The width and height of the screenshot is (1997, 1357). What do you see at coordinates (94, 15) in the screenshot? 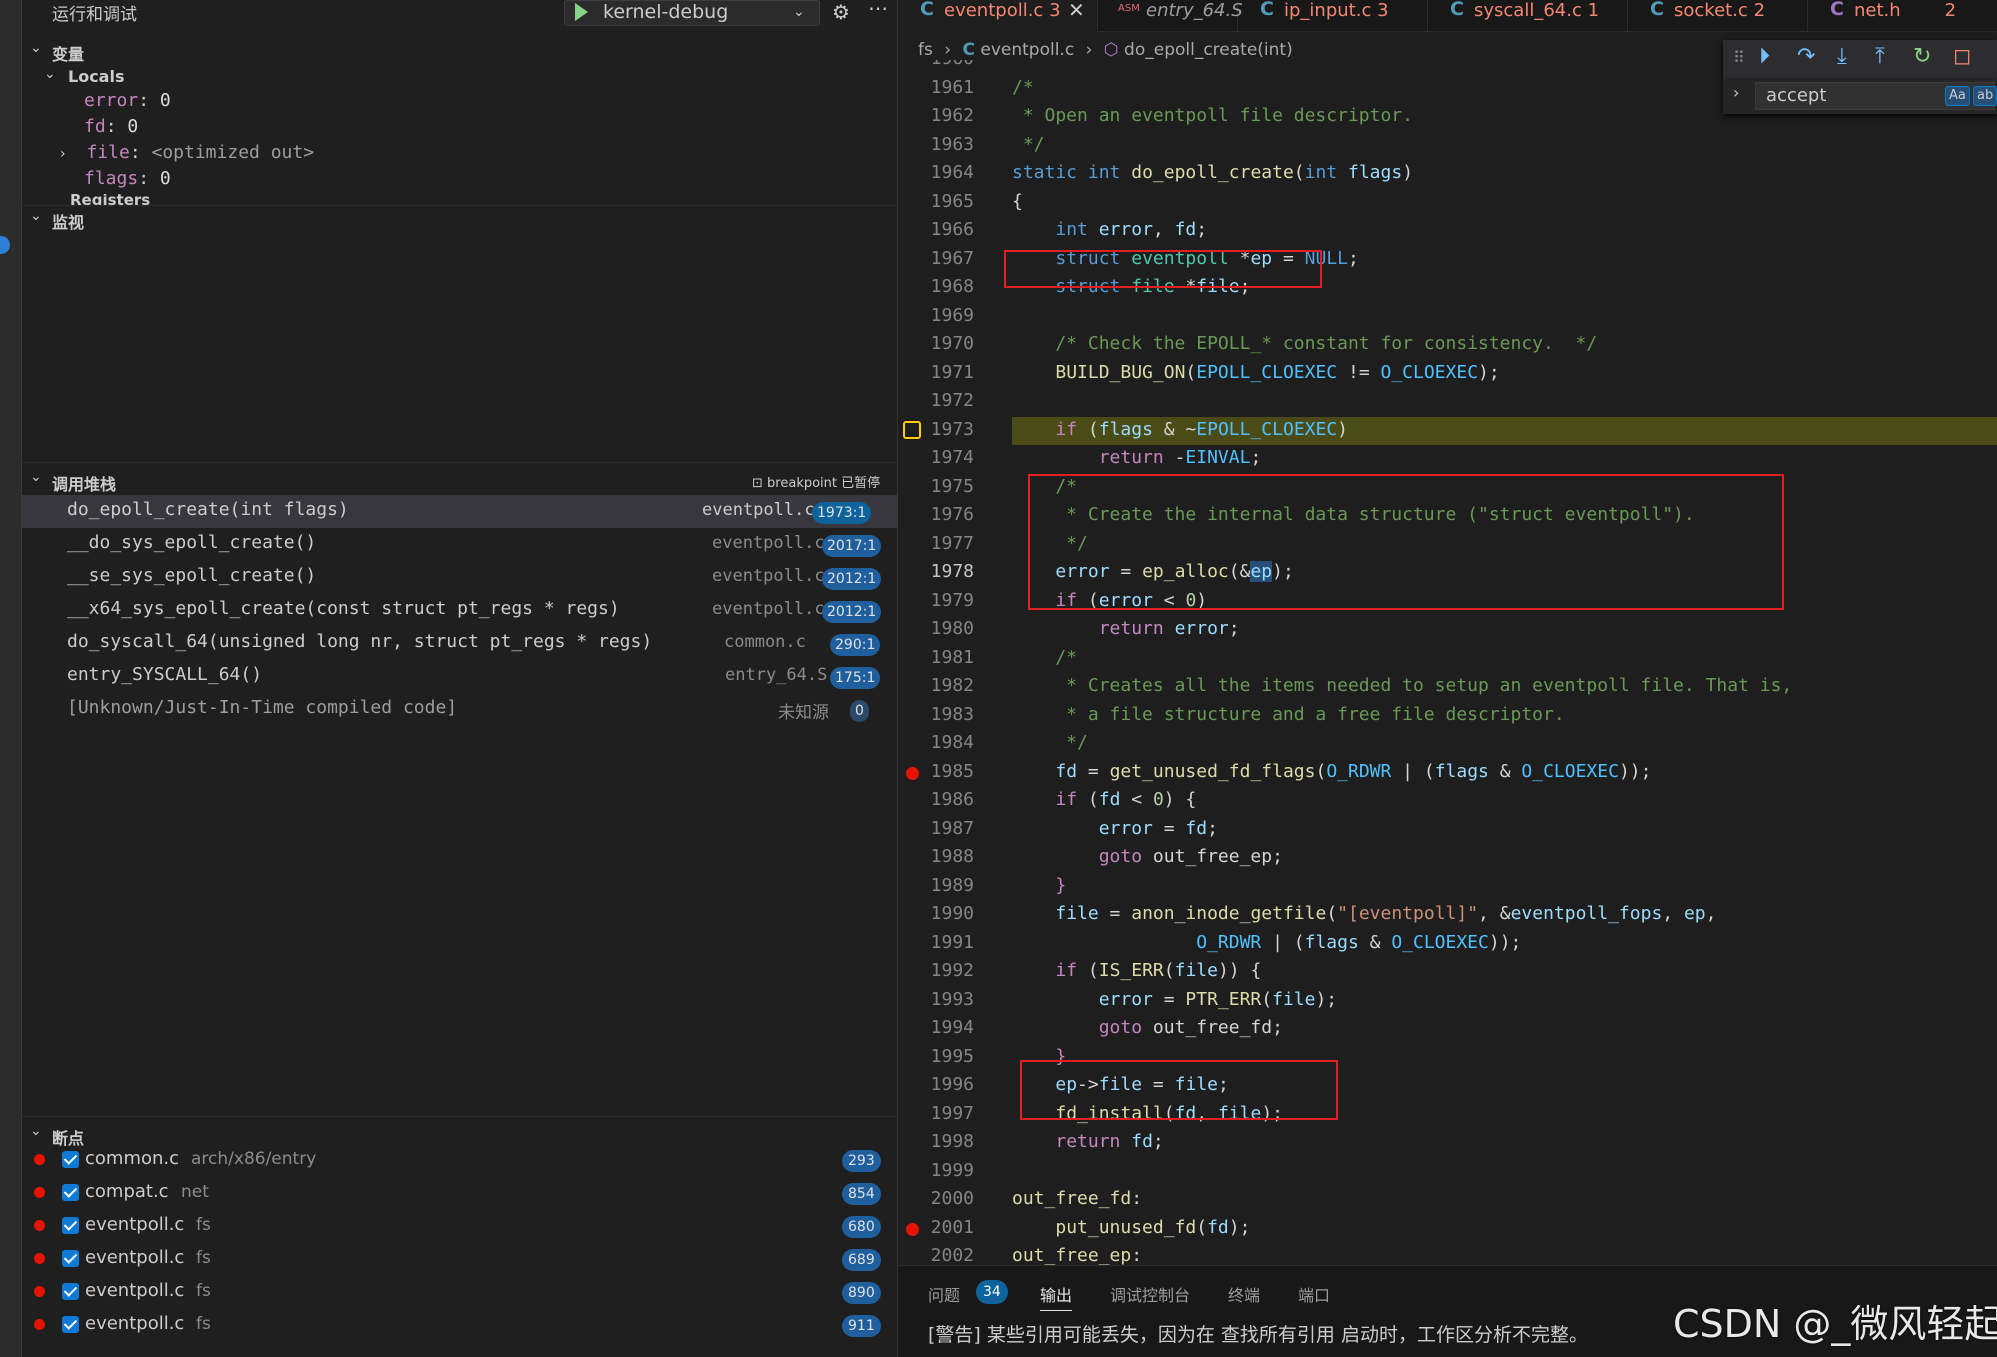
I see `sidebar-title: 运行和调试` at bounding box center [94, 15].